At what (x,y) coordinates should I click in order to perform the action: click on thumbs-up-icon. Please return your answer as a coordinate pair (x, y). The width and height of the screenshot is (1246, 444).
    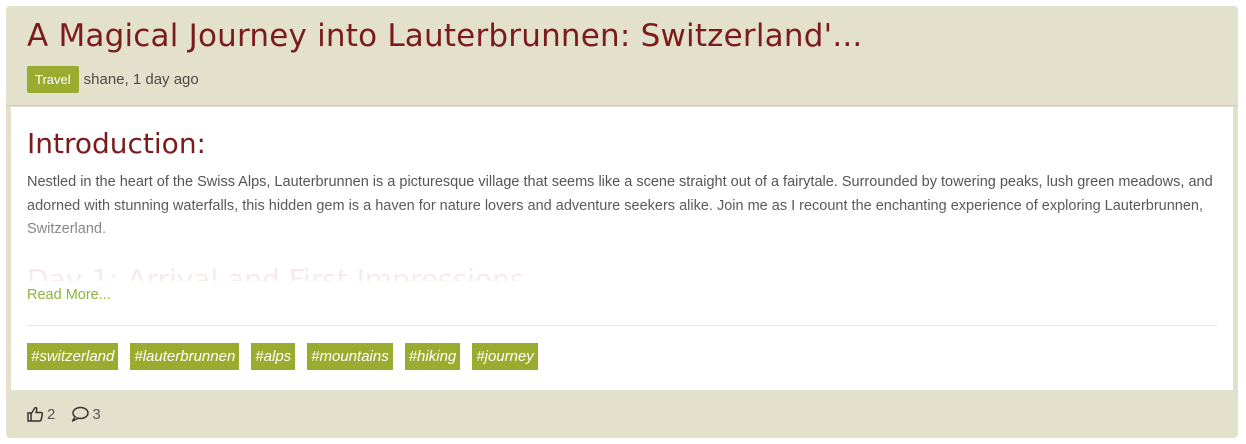
    Looking at the image, I should click on (35, 414).